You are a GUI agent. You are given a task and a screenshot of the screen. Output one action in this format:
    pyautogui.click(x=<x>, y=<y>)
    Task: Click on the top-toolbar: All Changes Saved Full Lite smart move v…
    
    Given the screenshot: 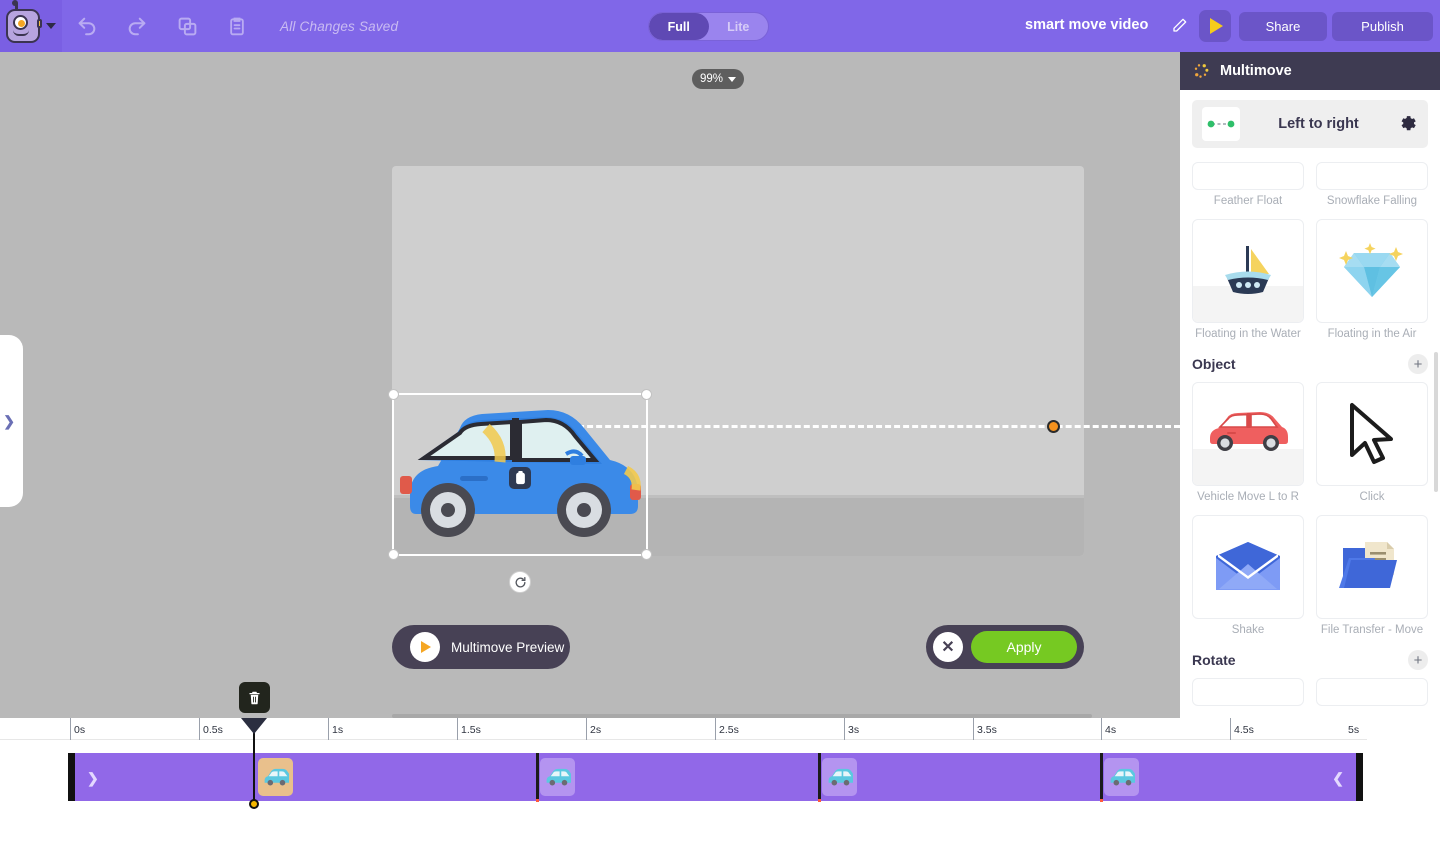 What is the action you would take?
    pyautogui.click(x=720, y=26)
    